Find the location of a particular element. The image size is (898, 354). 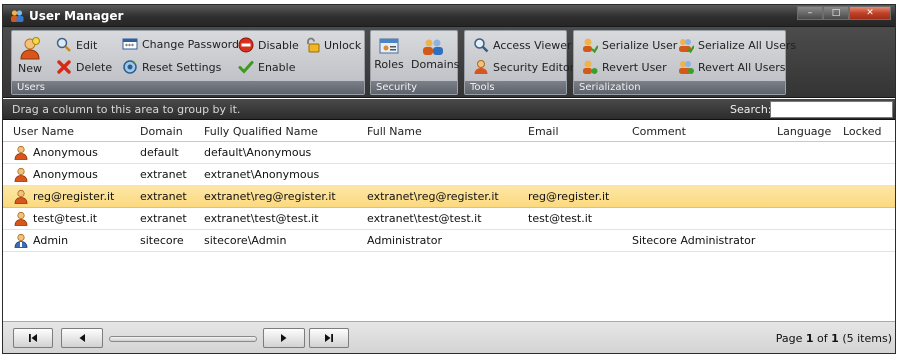

cell-fully-qualified-name: default\Anonymous is located at coordinates (258, 152).